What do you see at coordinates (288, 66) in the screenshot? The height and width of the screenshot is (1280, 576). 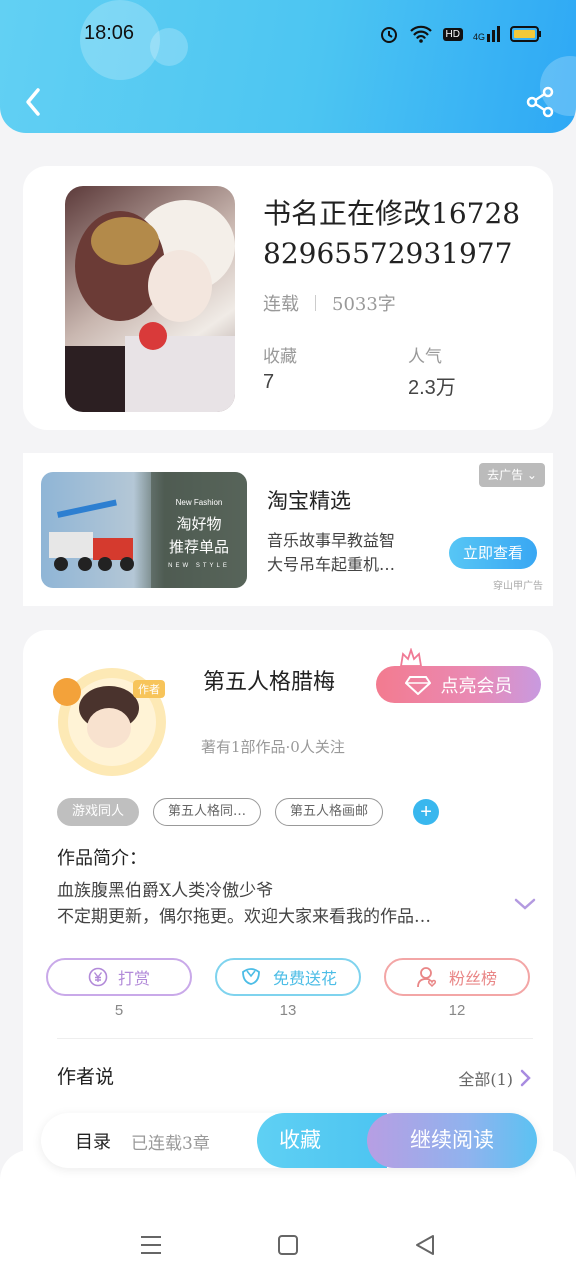 I see `top-header: 18:06 HD 4G` at bounding box center [288, 66].